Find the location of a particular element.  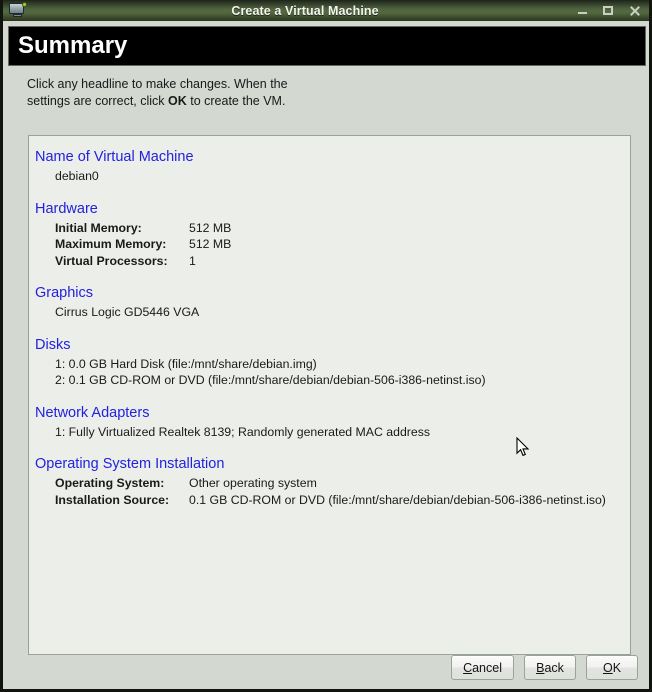

maximize-icon is located at coordinates (608, 10).